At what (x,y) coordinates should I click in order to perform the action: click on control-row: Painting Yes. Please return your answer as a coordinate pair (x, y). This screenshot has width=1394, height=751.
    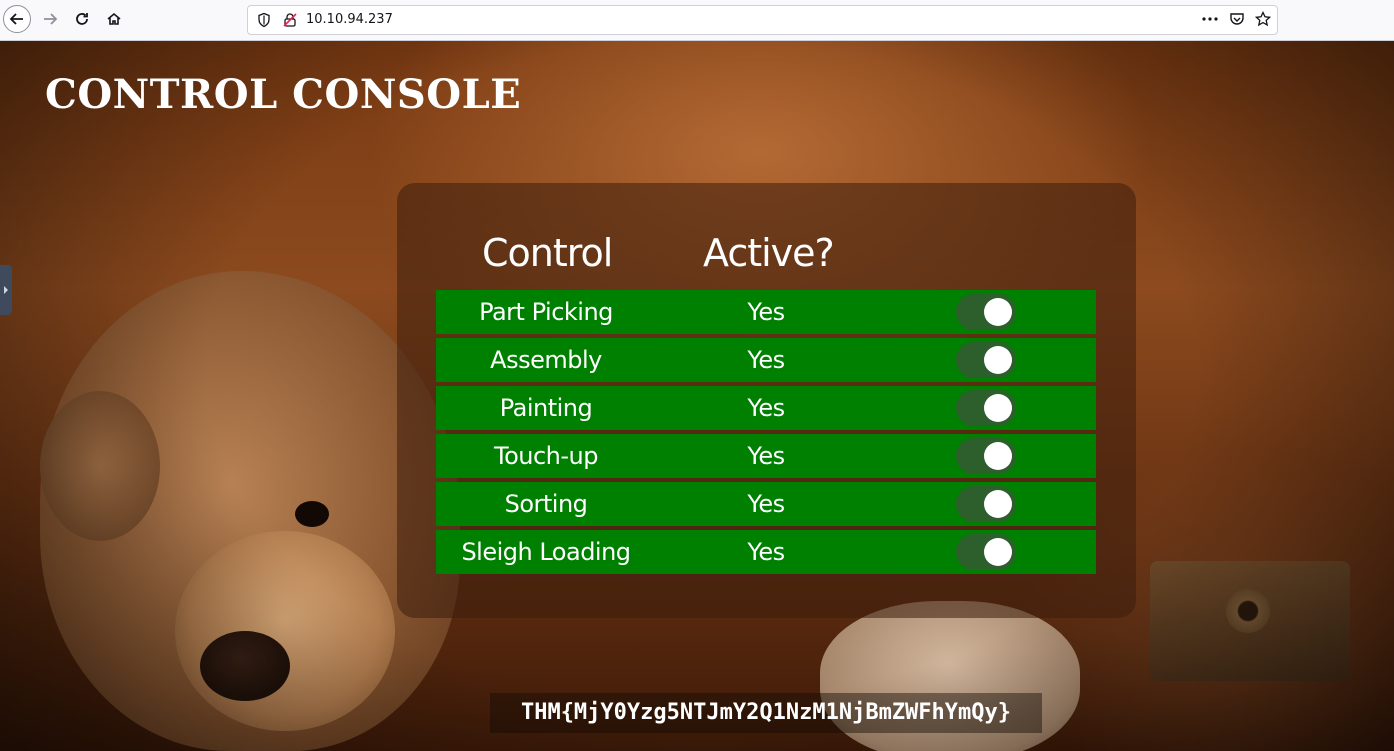
    Looking at the image, I should click on (766, 408).